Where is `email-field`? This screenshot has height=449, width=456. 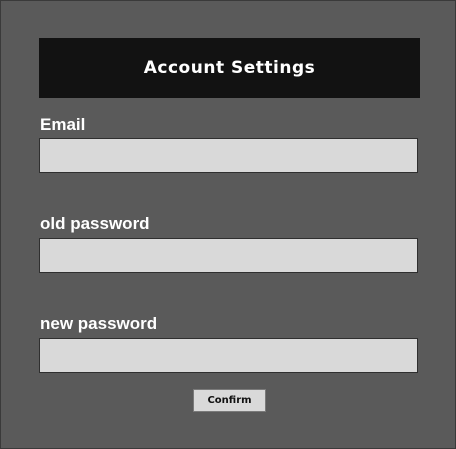
email-field is located at coordinates (228, 155).